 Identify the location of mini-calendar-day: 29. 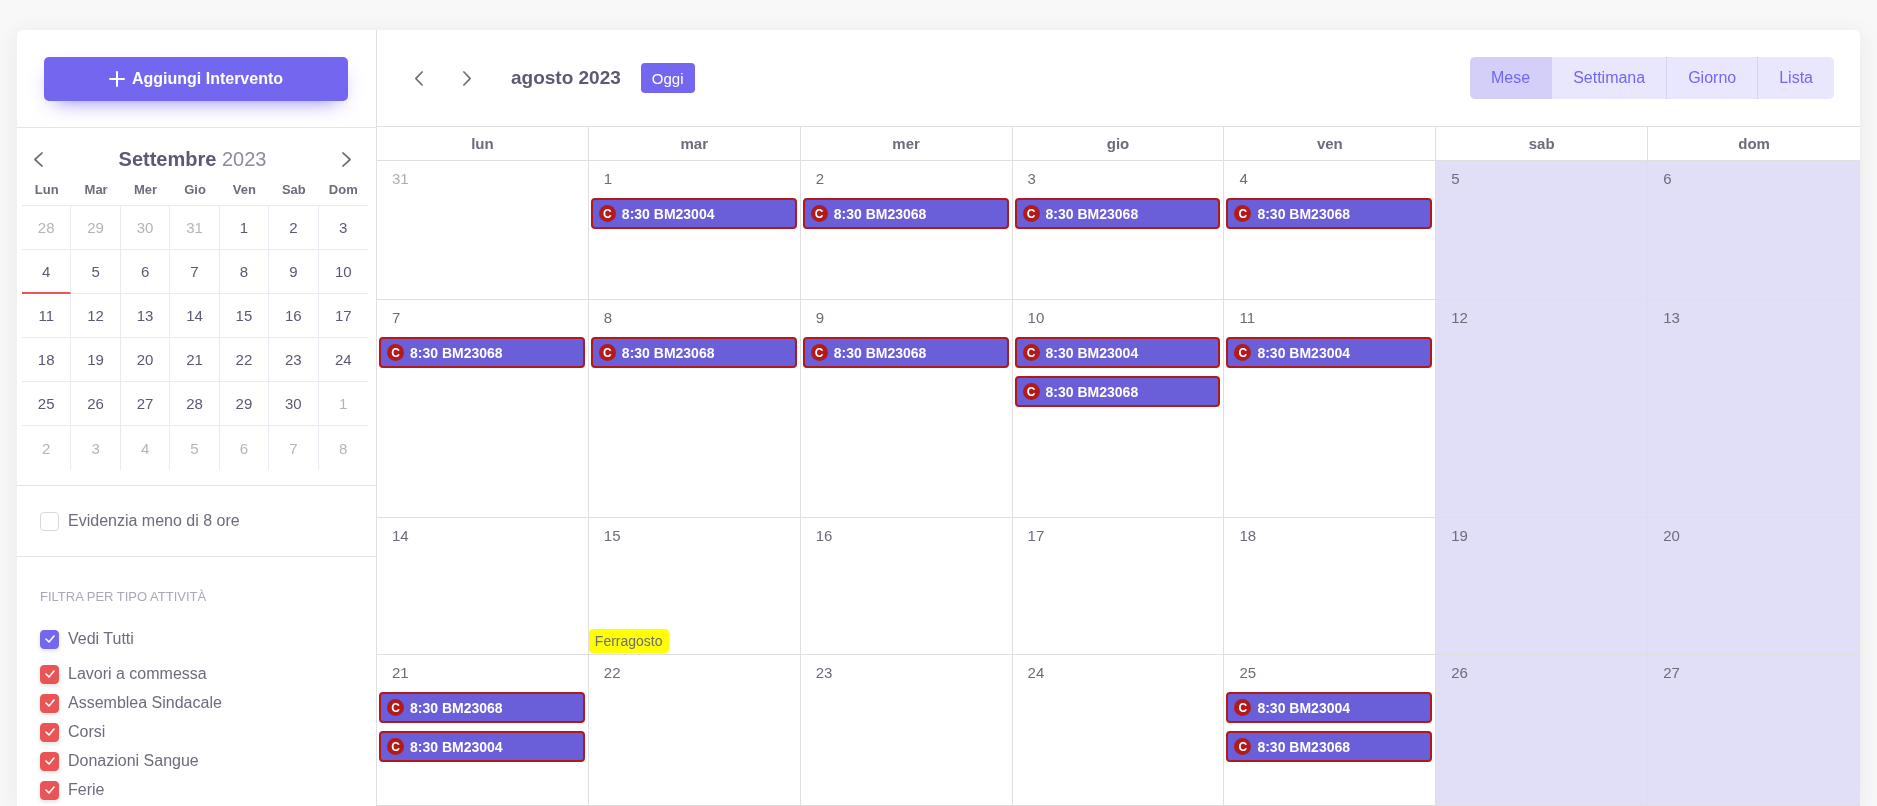
(244, 404).